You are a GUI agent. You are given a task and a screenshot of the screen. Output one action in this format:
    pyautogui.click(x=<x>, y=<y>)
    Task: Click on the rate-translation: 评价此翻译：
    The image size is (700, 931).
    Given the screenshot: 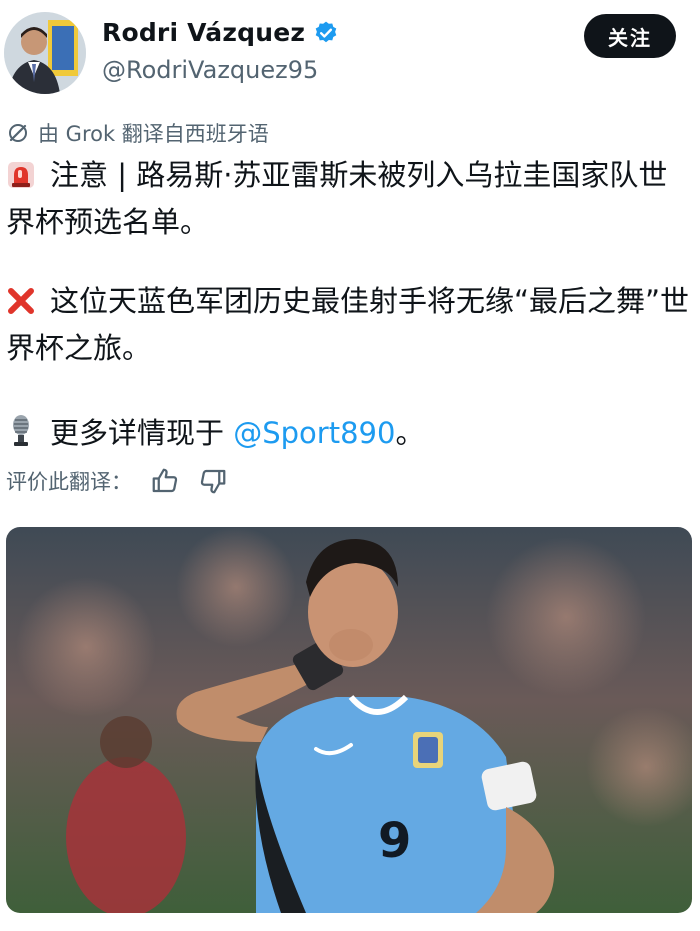 What is the action you would take?
    pyautogui.click(x=117, y=481)
    